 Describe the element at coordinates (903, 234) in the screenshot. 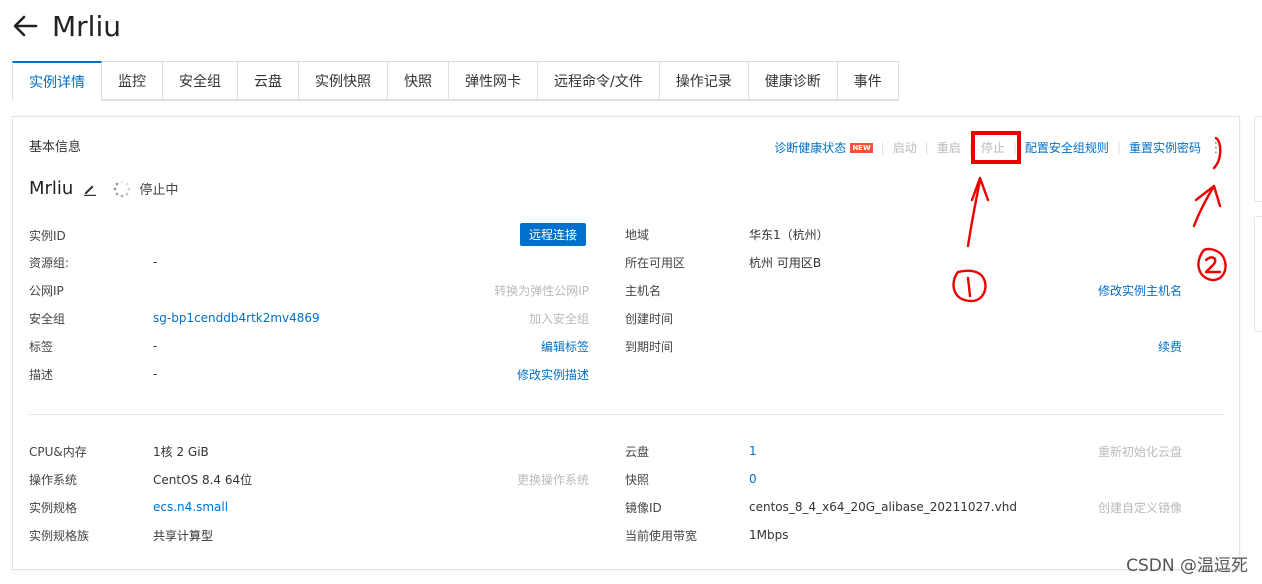

I see `info-row-region: 地域 华东1（杭州）` at that location.